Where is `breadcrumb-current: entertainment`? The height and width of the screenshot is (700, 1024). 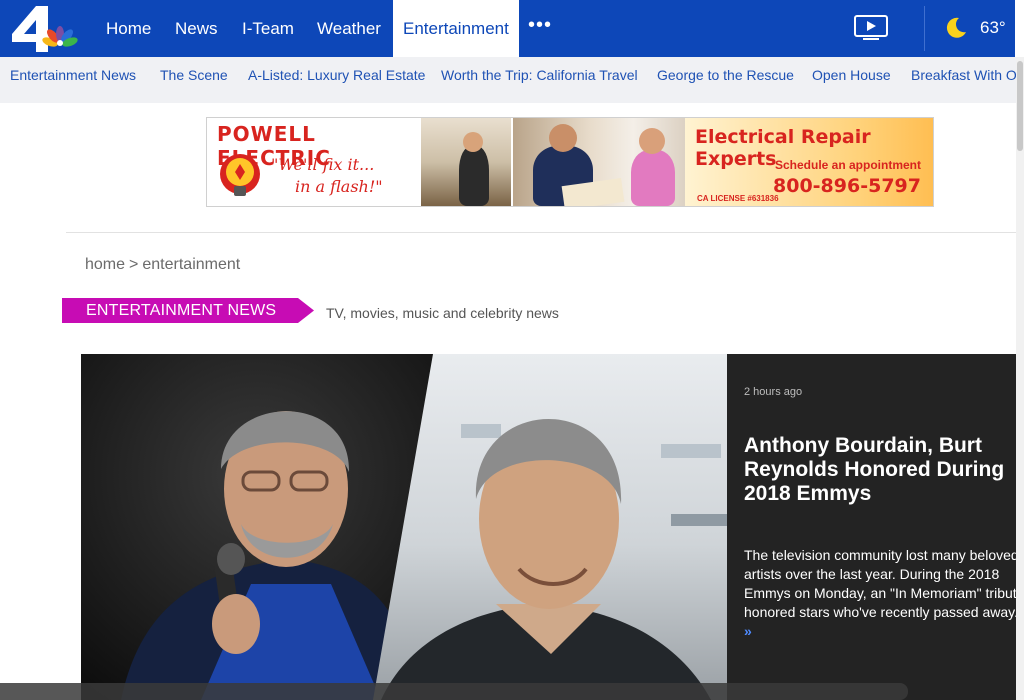
breadcrumb-current: entertainment is located at coordinates (191, 264).